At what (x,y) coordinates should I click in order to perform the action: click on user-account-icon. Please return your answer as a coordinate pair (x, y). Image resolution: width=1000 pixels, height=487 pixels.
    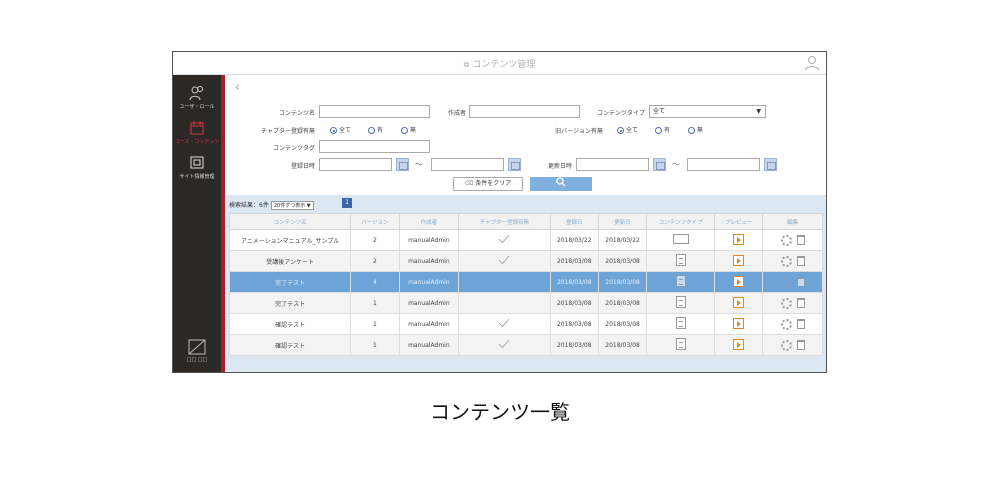
    Looking at the image, I should click on (812, 63).